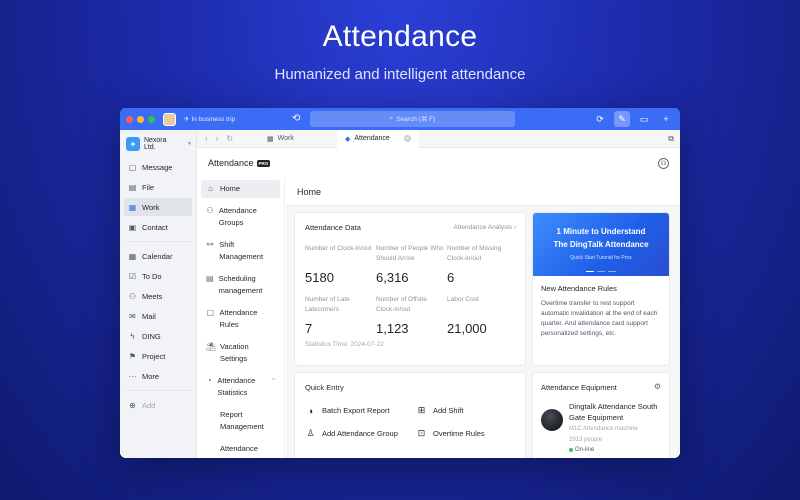  What do you see at coordinates (211, 346) in the screenshot?
I see `vacation-icon: ⛱` at bounding box center [211, 346].